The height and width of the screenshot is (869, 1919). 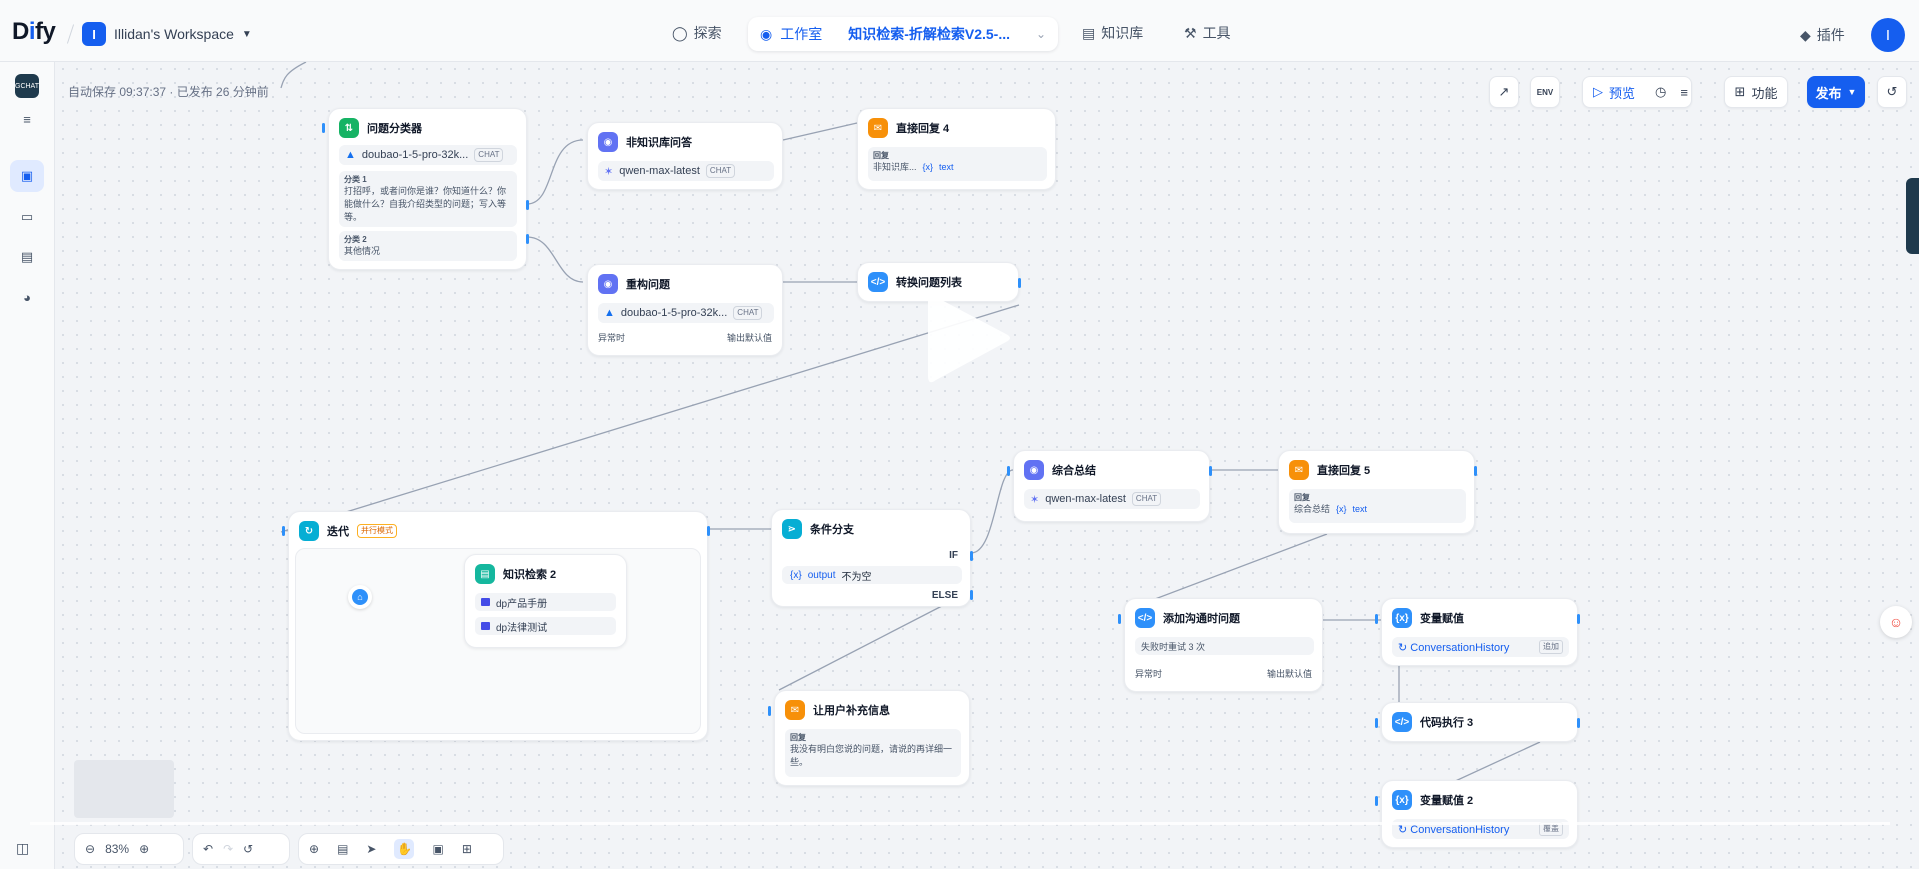 I want to click on node-iteration: ↻ 迭代 并行模式 ⌂ ▤ 知识检索 2 dp产品手册 dp法律测试, so click(x=496, y=626).